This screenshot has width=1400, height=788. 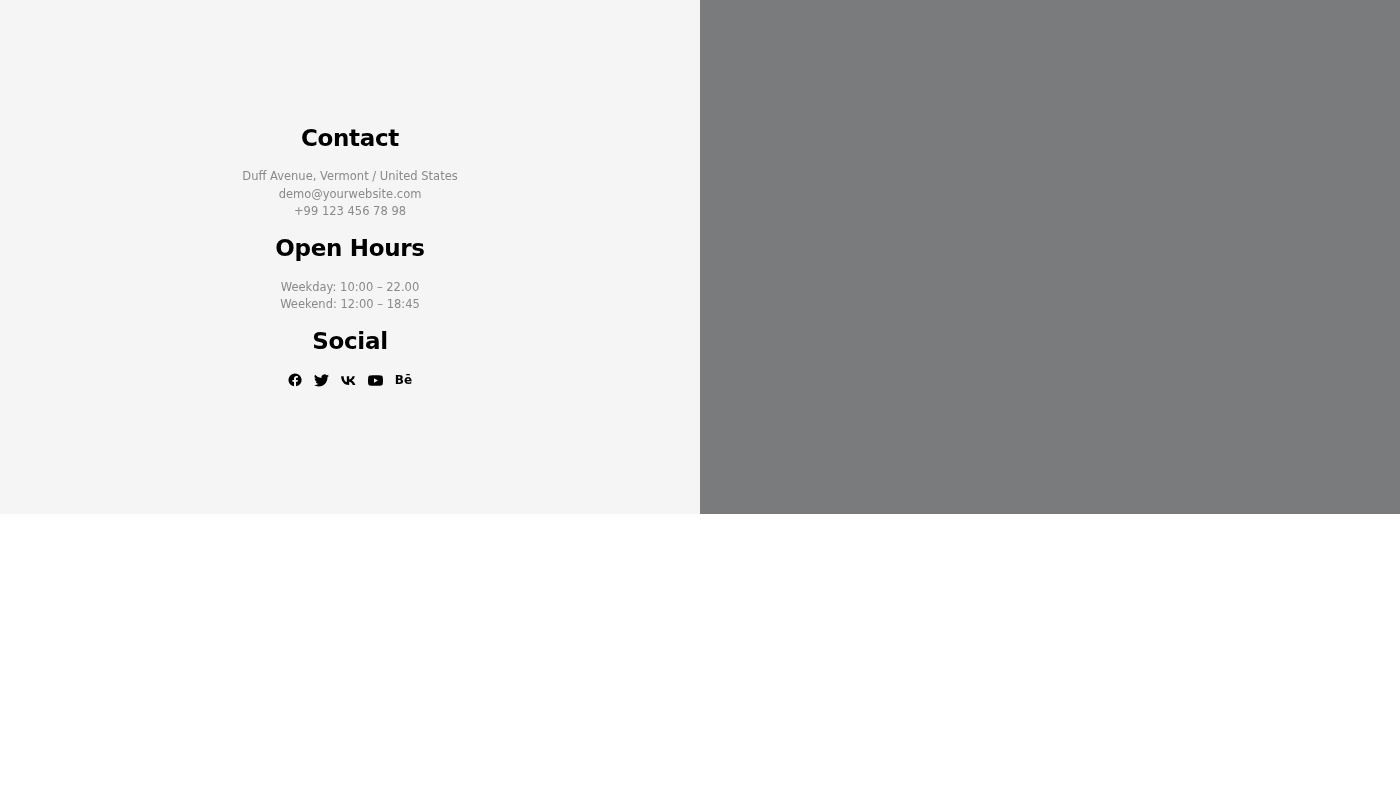 What do you see at coordinates (294, 380) in the screenshot?
I see `facebook-icon` at bounding box center [294, 380].